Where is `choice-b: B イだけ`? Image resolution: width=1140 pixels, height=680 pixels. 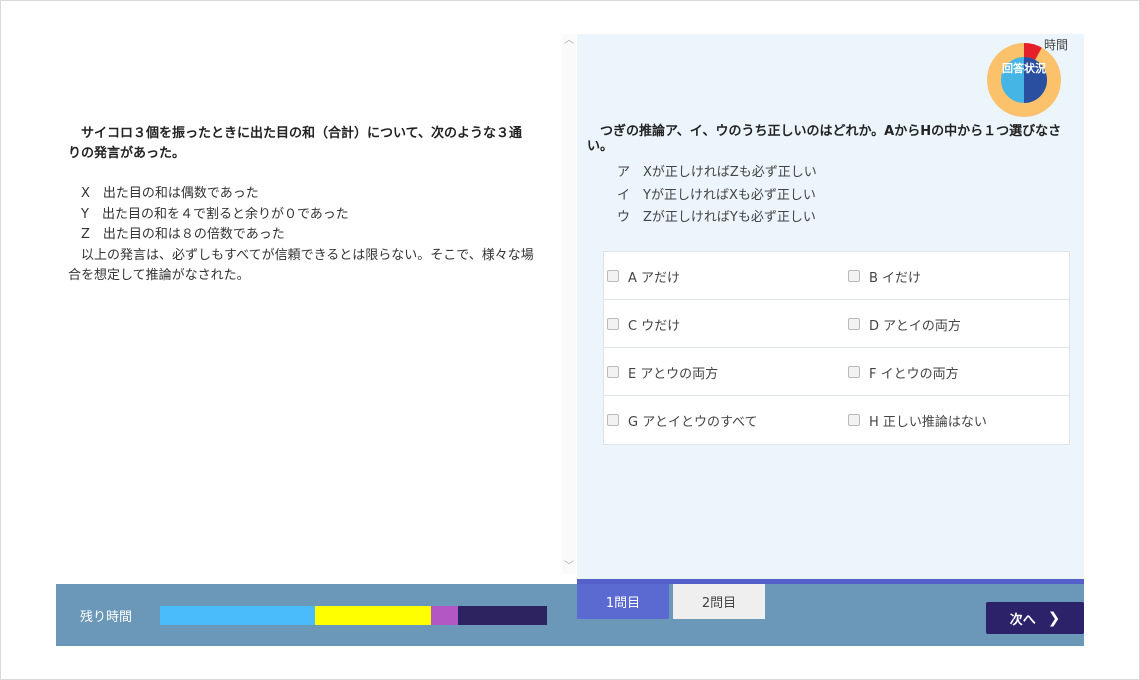 choice-b: B イだけ is located at coordinates (884, 276).